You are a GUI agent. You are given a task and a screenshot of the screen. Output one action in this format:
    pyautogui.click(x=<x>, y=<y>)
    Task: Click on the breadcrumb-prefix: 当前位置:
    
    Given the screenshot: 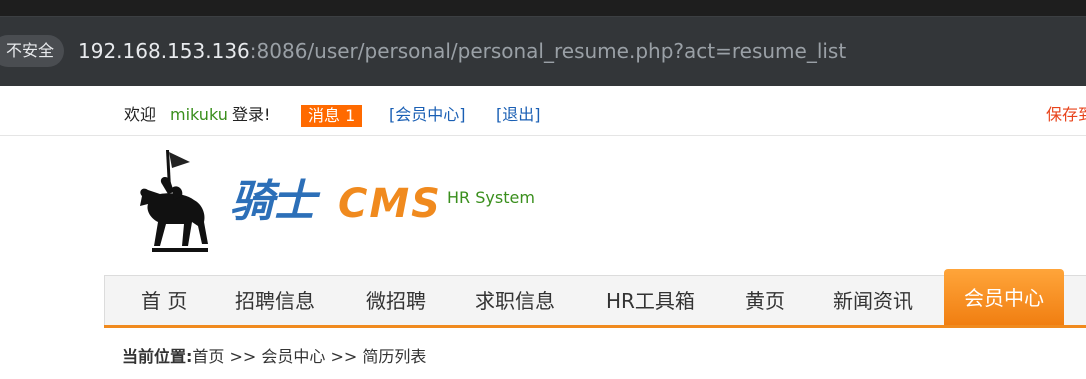 What is the action you would take?
    pyautogui.click(x=157, y=356)
    